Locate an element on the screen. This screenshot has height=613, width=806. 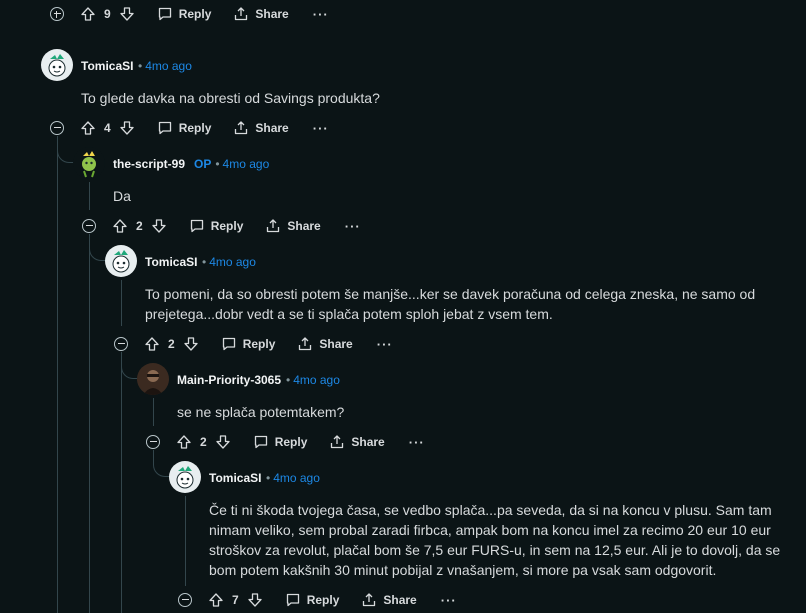
vote-count: 9 is located at coordinates (107, 14).